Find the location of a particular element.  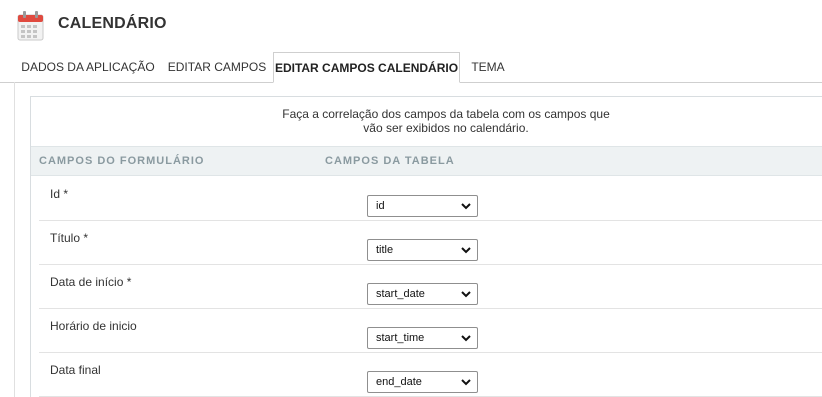

field-label: Título * is located at coordinates (69, 238).